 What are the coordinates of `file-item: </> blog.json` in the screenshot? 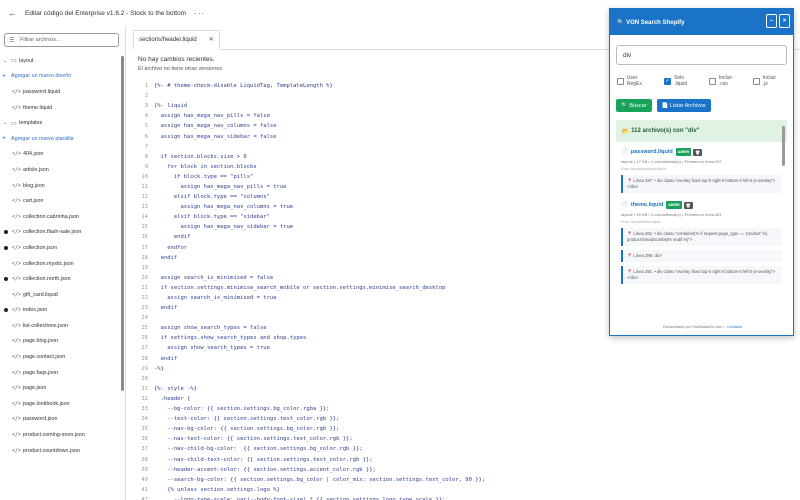 It's located at (62, 186).